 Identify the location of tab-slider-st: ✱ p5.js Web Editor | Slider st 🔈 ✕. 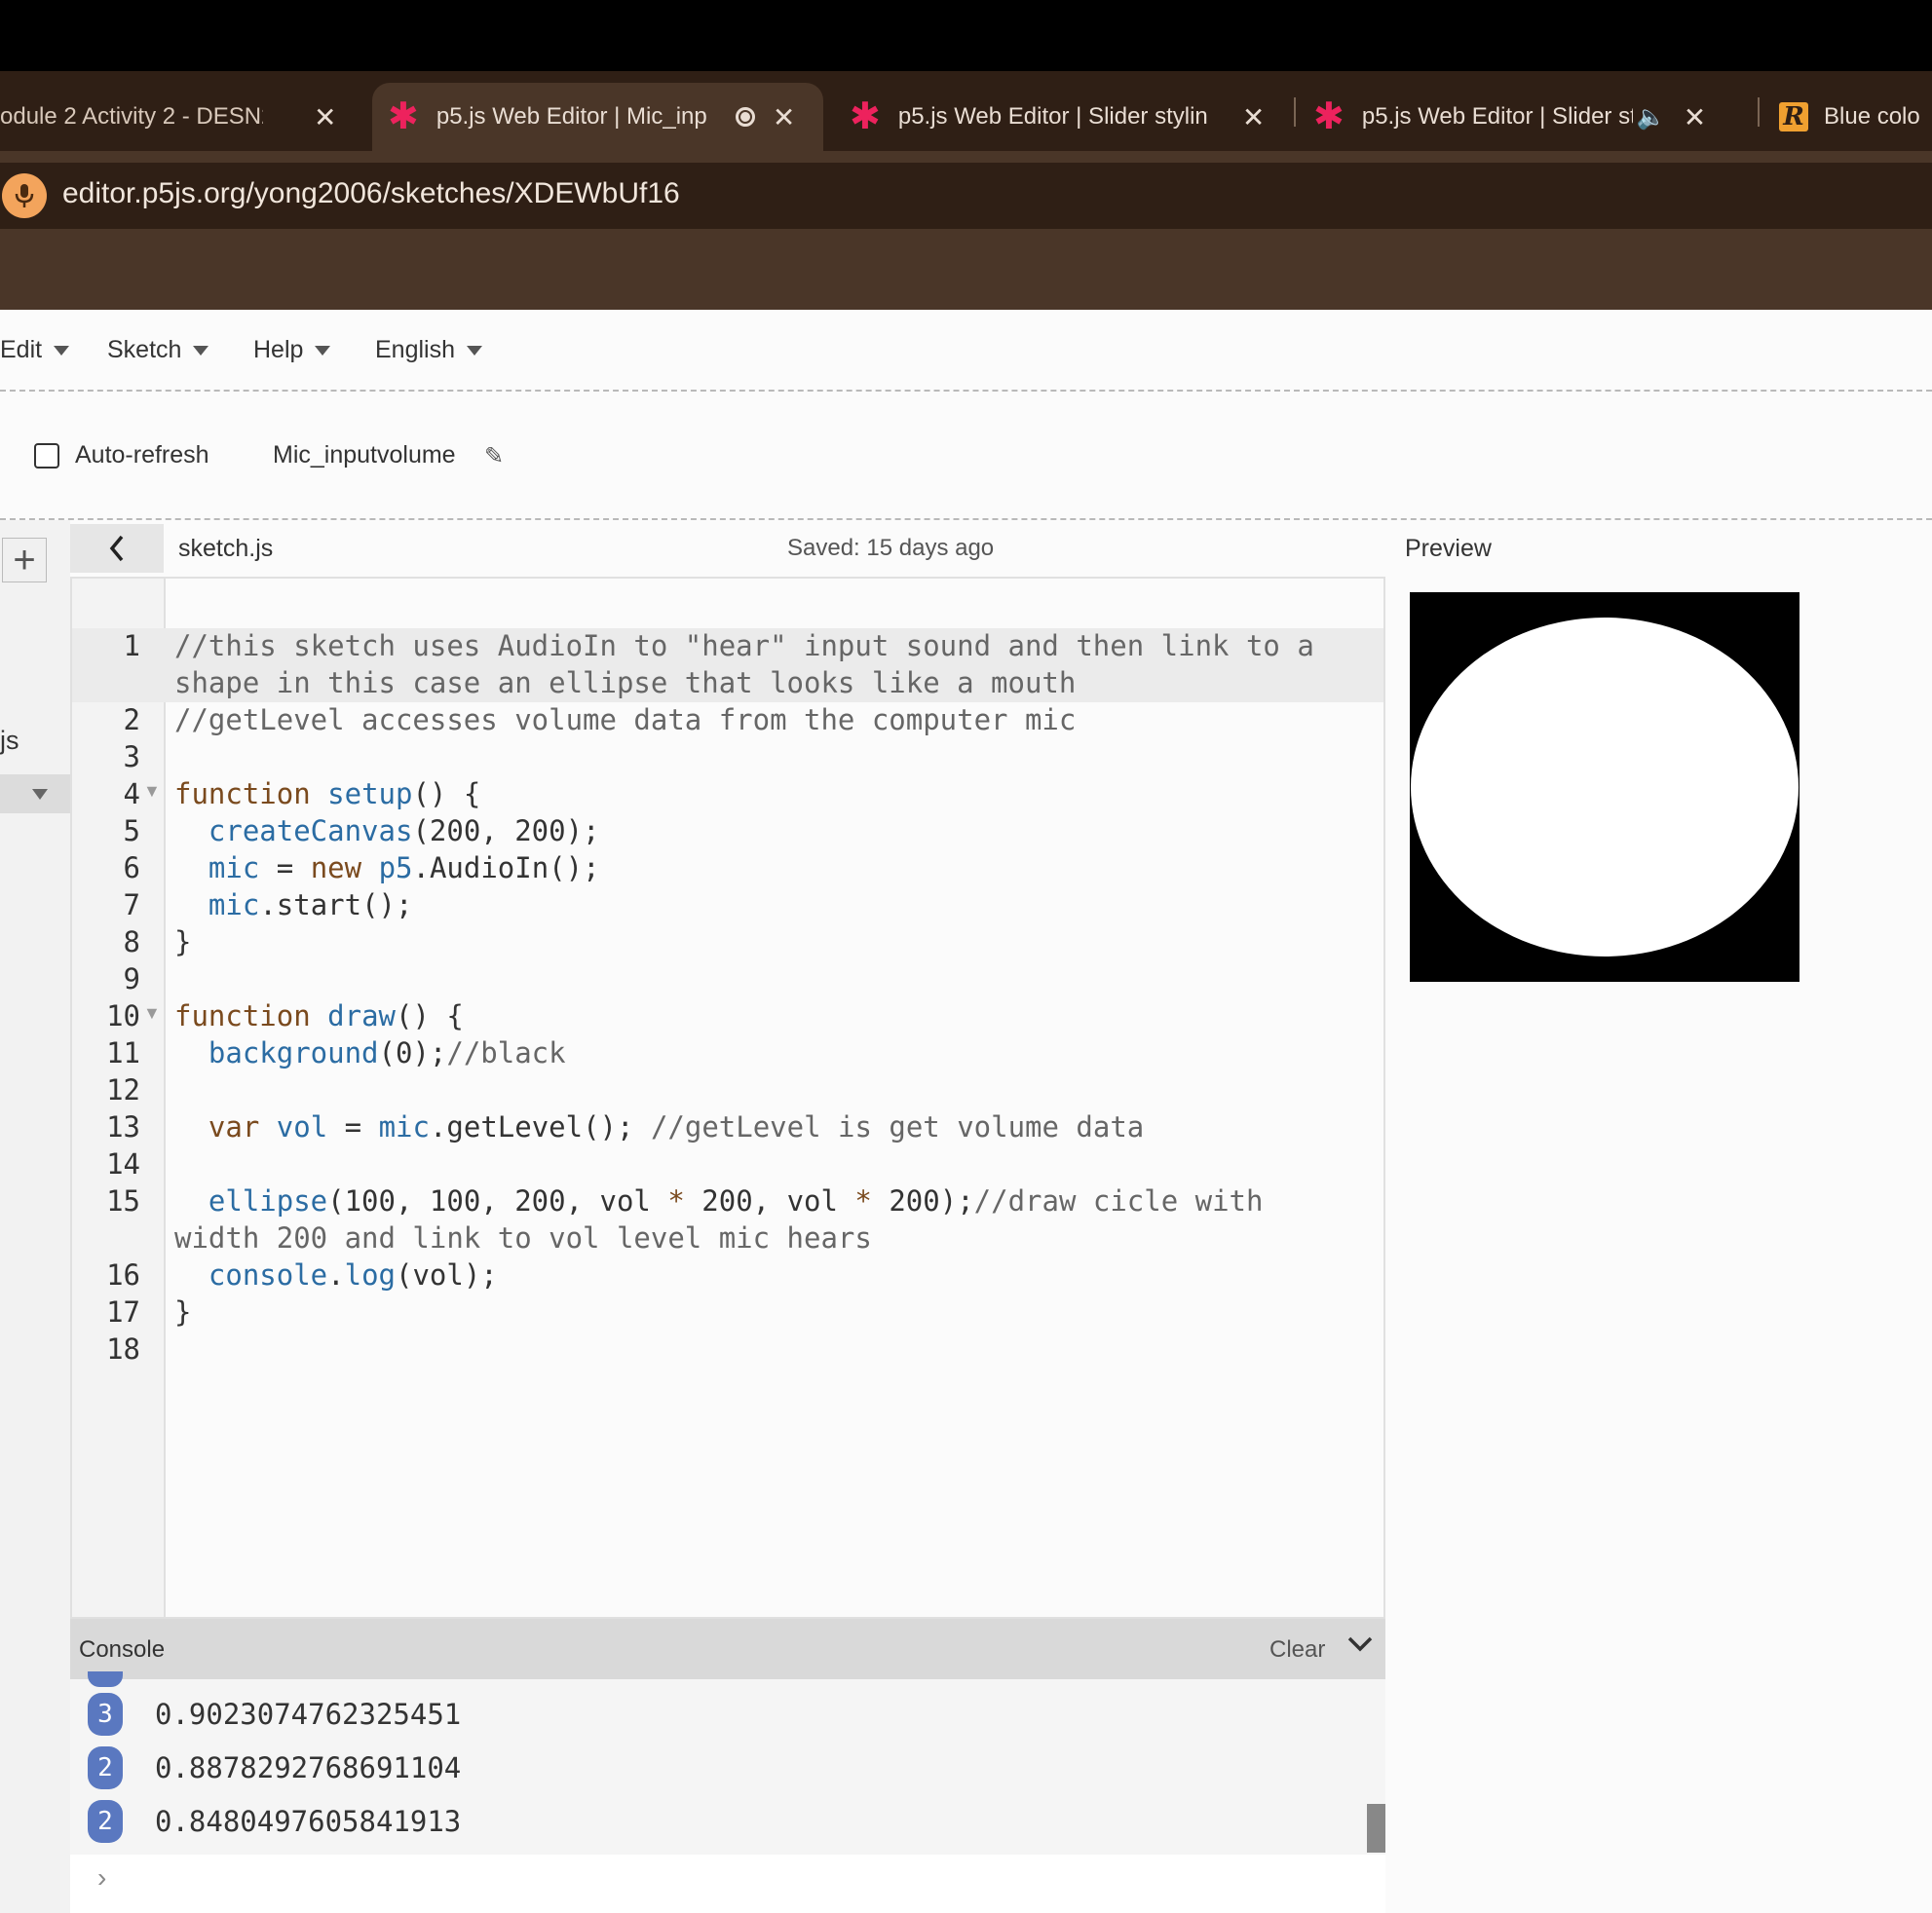
(1527, 117).